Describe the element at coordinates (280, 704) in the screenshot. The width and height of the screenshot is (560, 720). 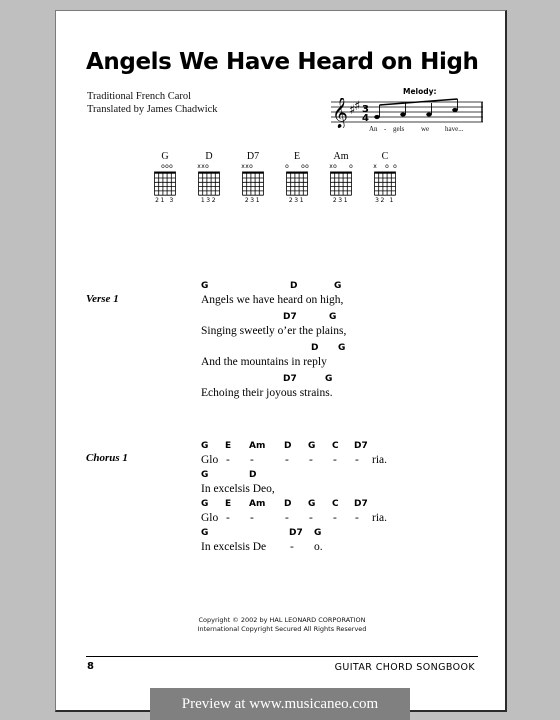
I see `preview-banner: Preview at www.musicaneo.com` at that location.